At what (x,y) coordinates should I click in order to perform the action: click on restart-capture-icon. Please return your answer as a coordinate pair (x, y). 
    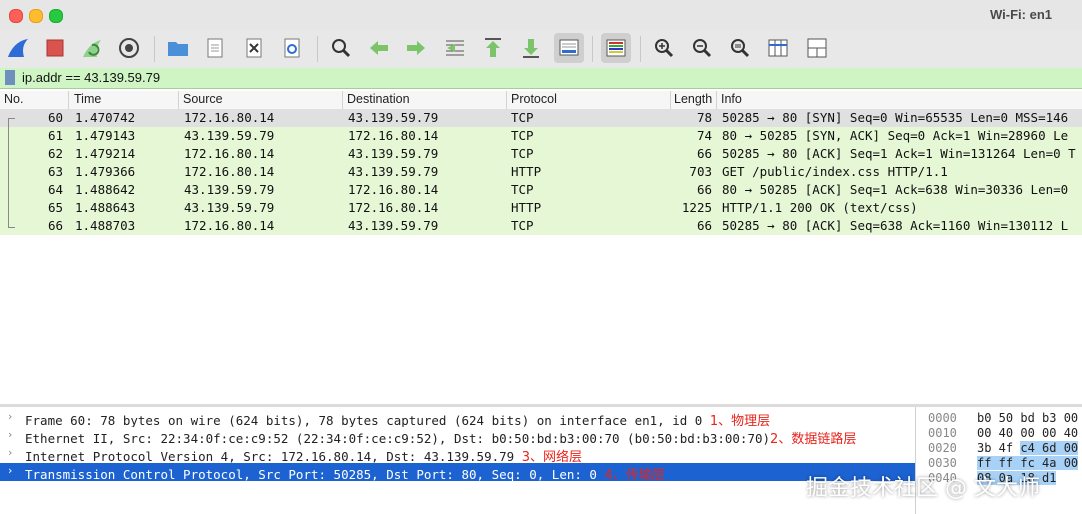
    Looking at the image, I should click on (92, 48).